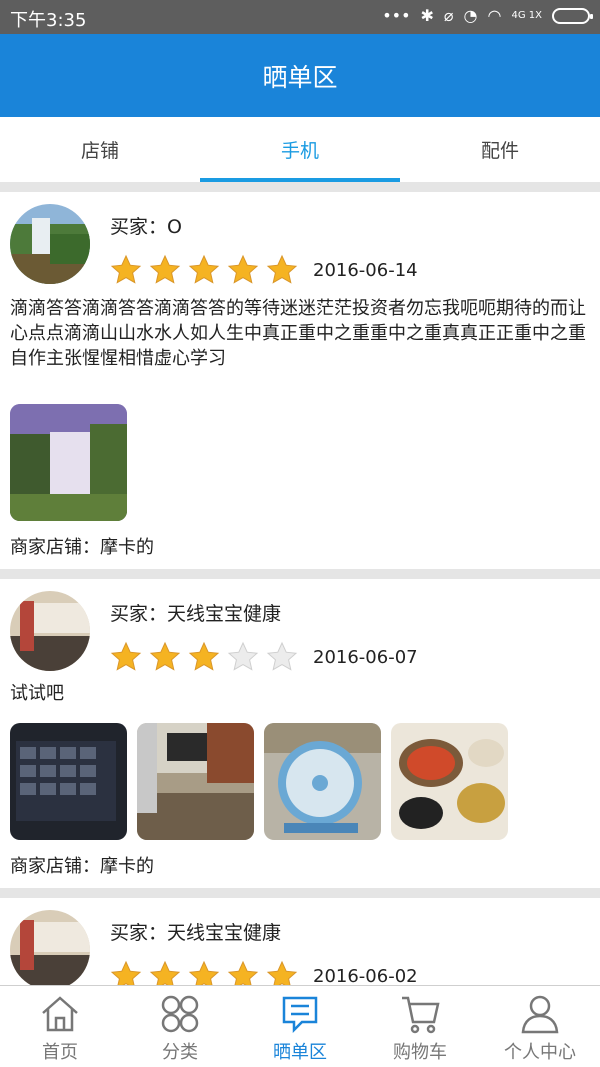  I want to click on review-post: 买家：天线宝宝健康 2016-06-02, so click(300, 941).